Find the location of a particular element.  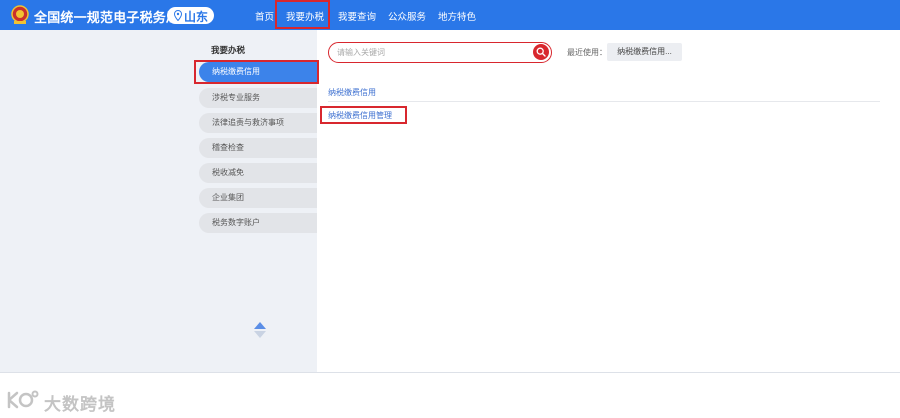

service-highlight-frame is located at coordinates (363, 115).